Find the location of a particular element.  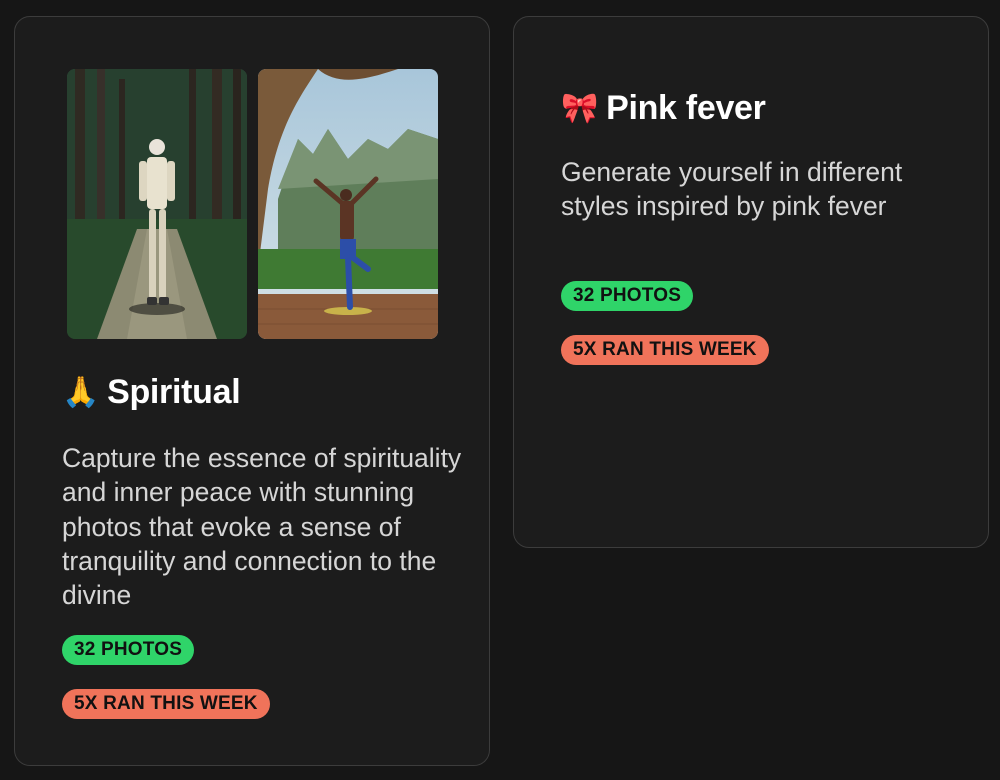

praying-hands-icon: 🙏 is located at coordinates (81, 392).